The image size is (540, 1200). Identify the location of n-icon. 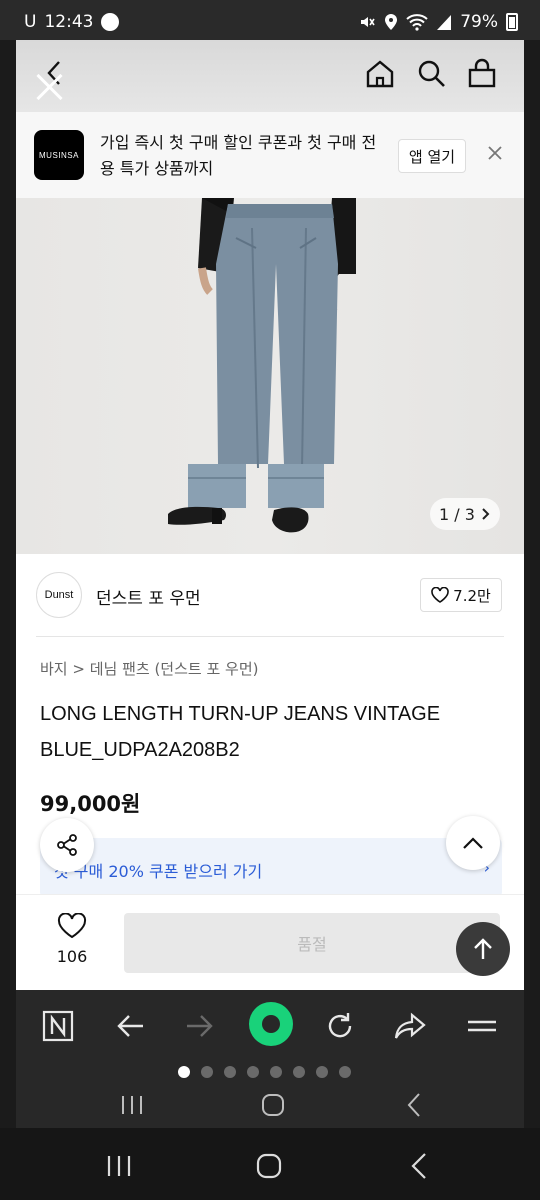
(58, 1026).